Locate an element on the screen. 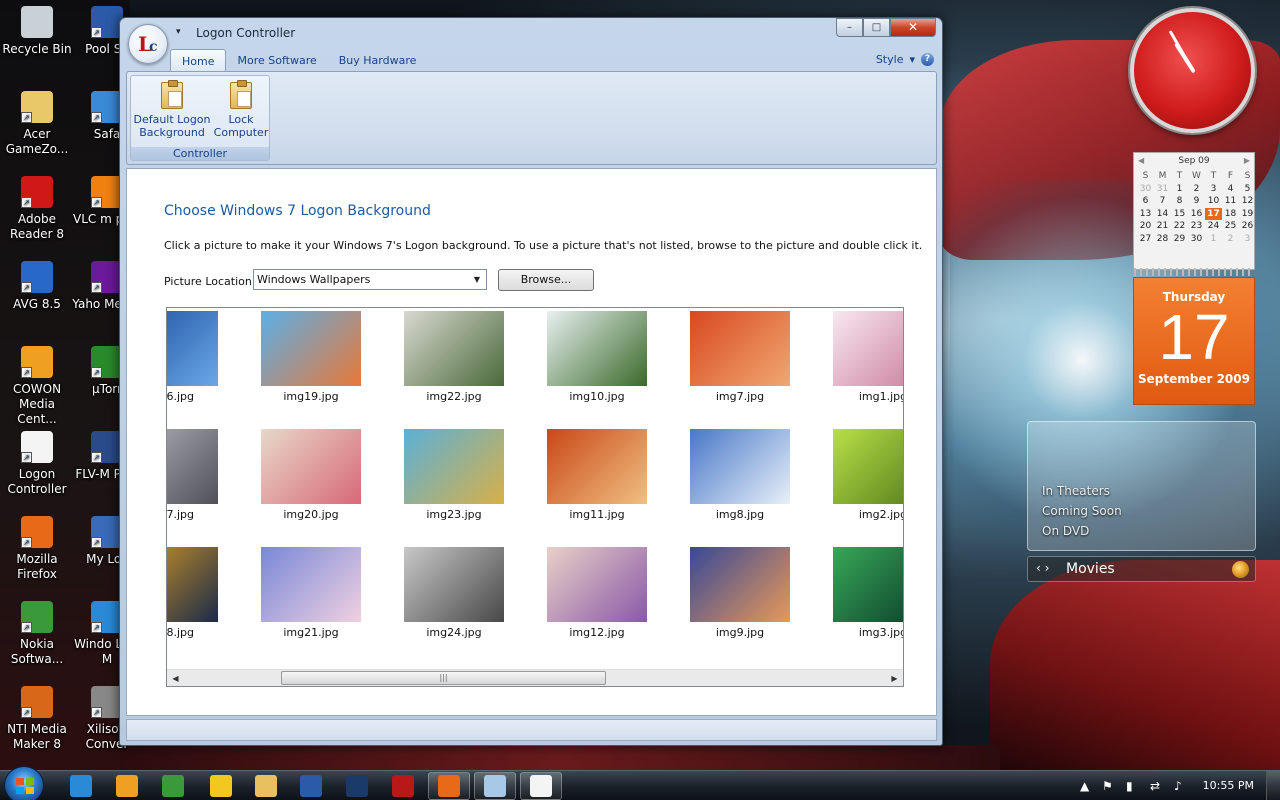 Image resolution: width=1280 pixels, height=800 pixels. movies-item: On DVD is located at coordinates (1065, 531).